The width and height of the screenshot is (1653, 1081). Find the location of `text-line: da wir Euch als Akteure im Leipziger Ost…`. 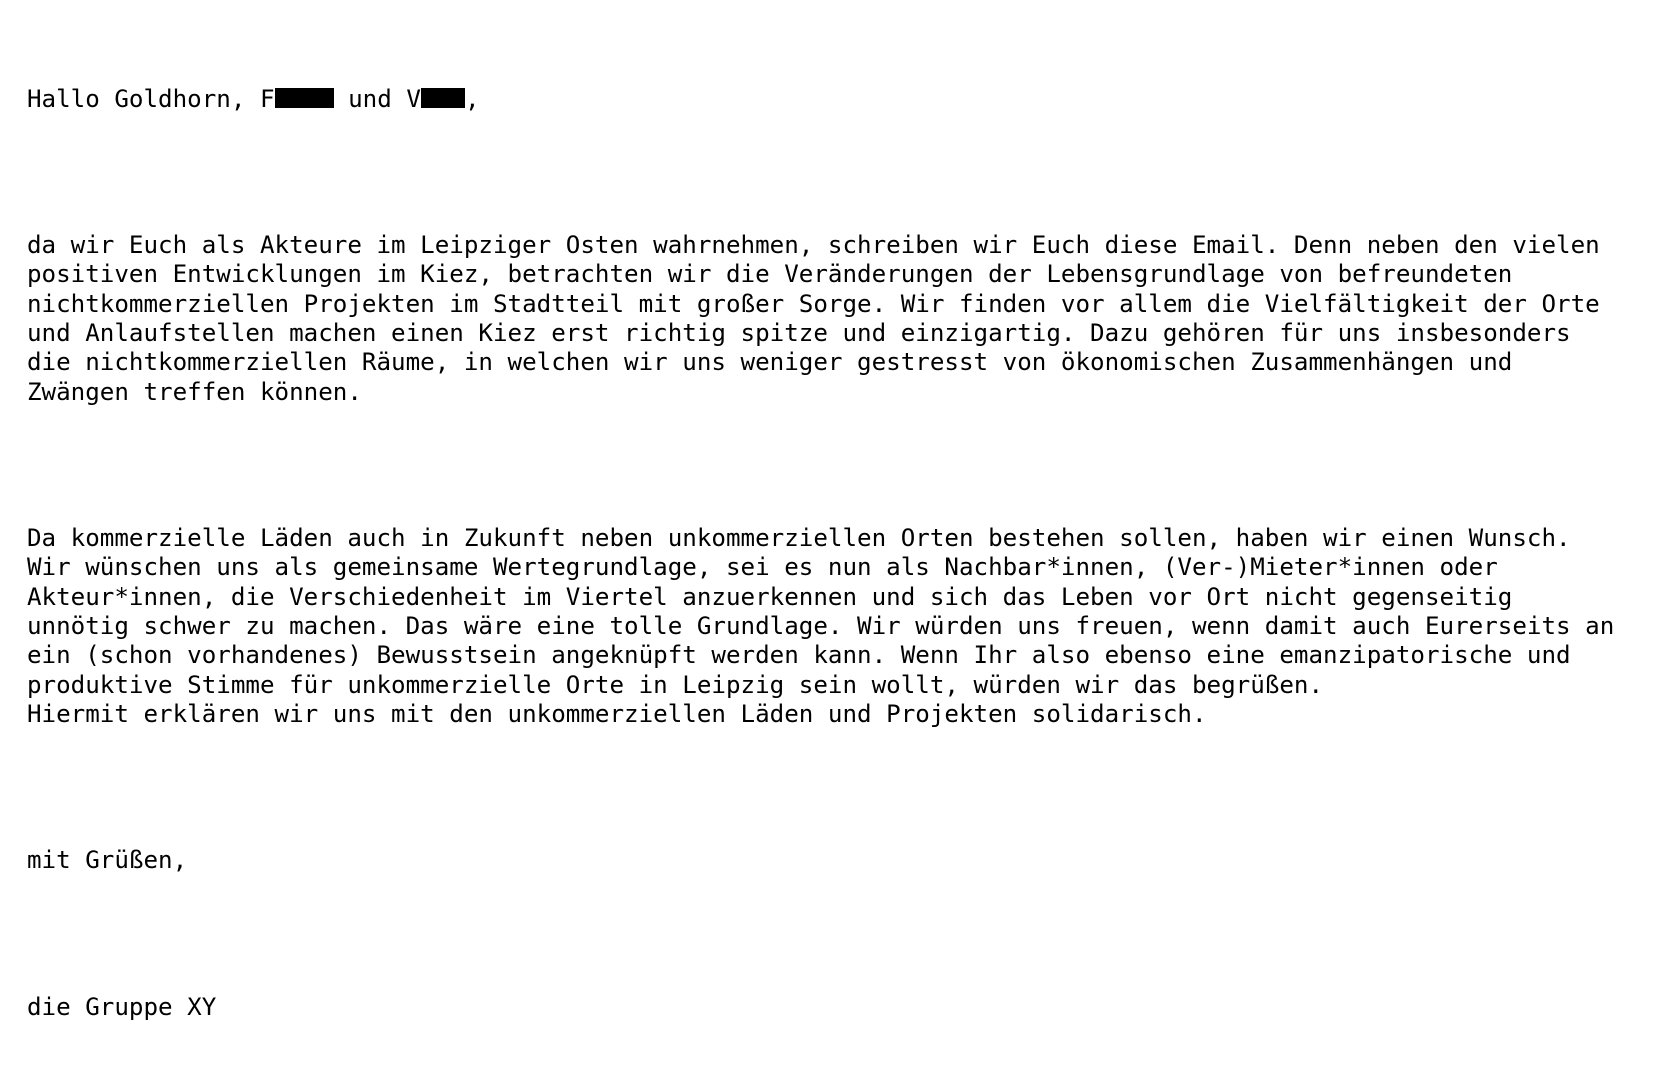

text-line: da wir Euch als Akteure im Leipziger Ost… is located at coordinates (813, 245).